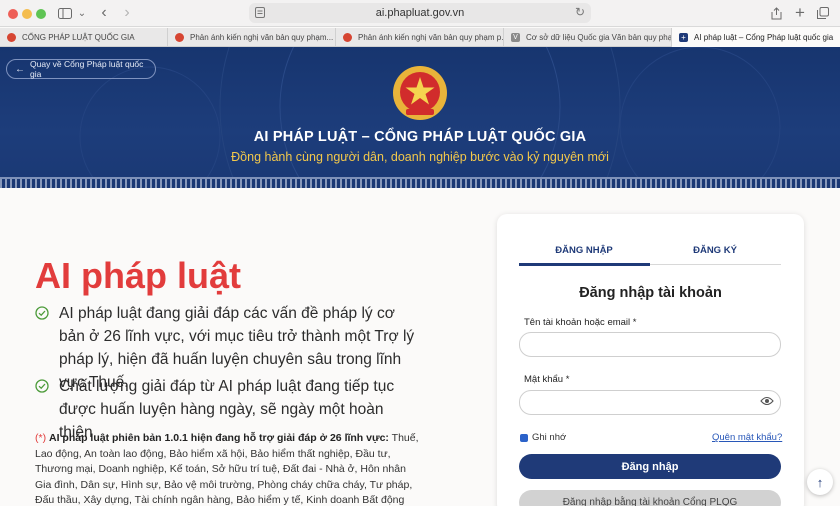  I want to click on page-title: AI PHÁP LUẬT – CỔNG PHÁP LUẬT QUỐC GIA, so click(420, 137).